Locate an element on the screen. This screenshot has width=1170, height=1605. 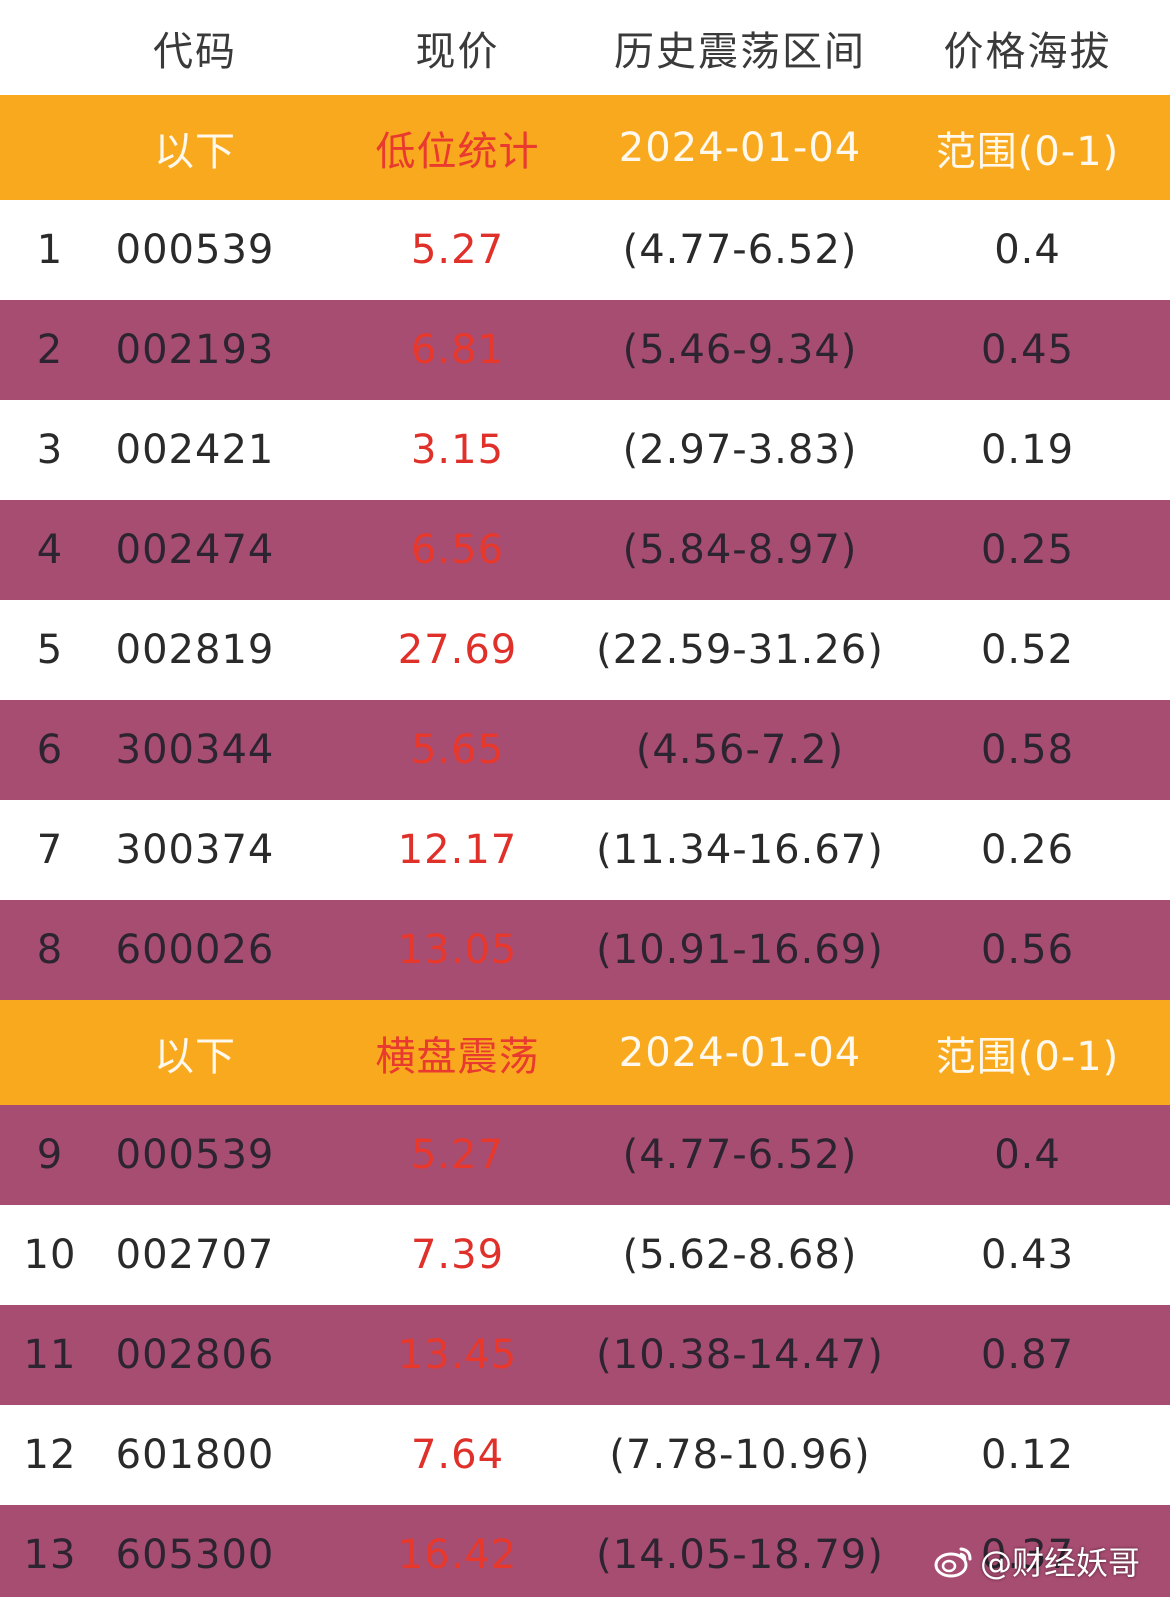
row-price: 12.17 is located at coordinates (457, 850).